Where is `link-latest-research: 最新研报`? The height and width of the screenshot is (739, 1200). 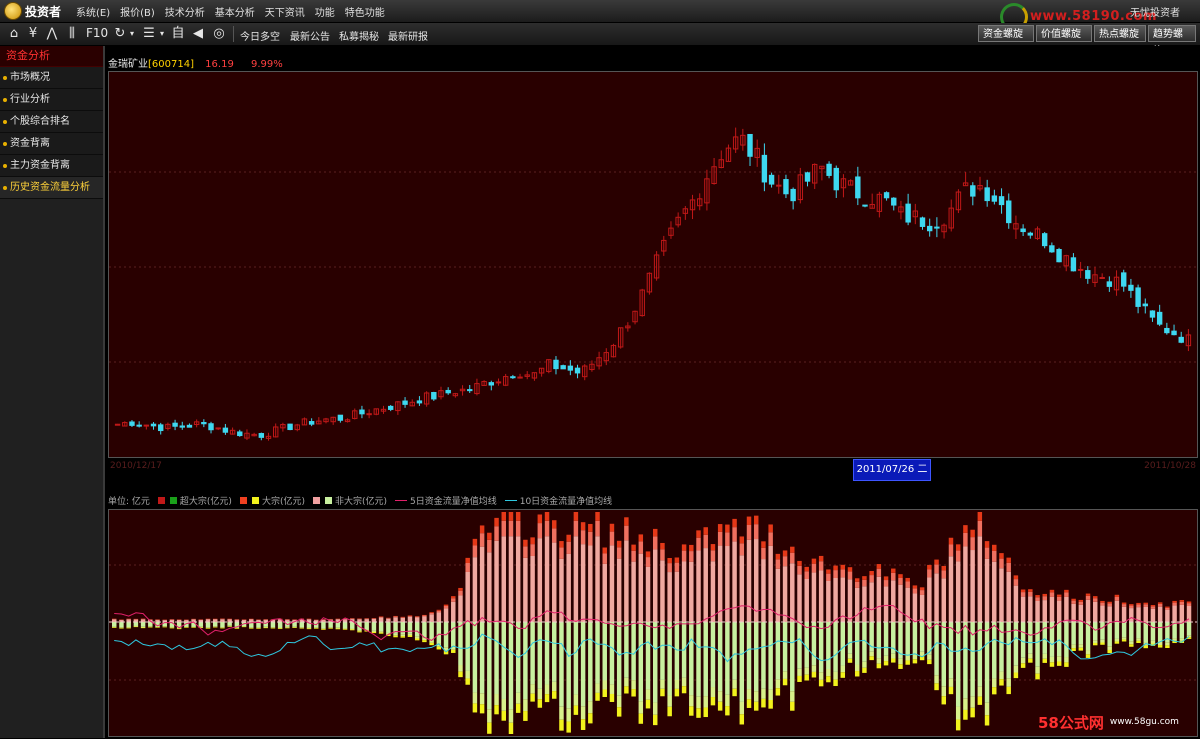
link-latest-research: 最新研报 is located at coordinates (408, 35).